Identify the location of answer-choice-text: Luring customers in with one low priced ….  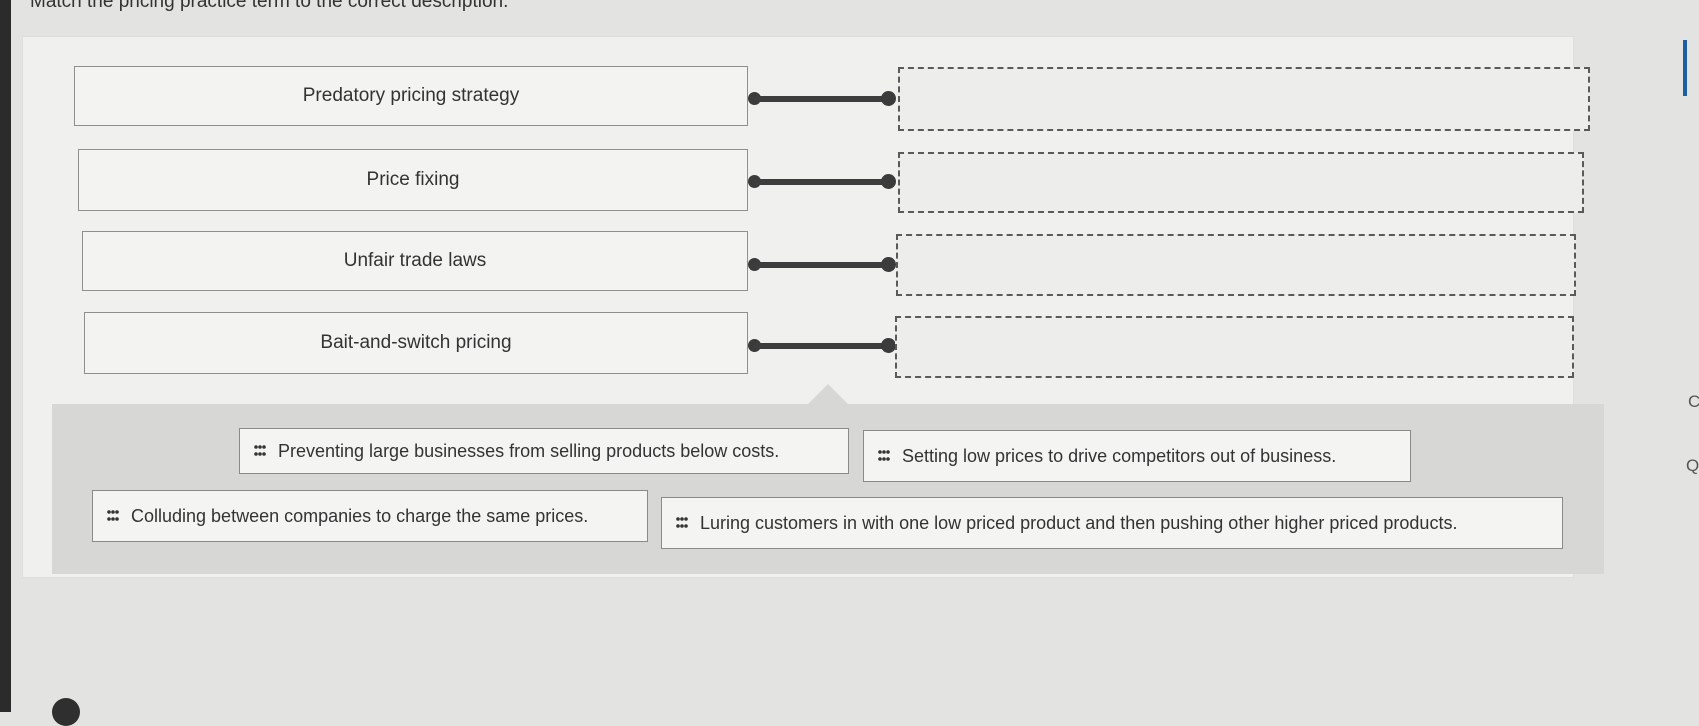
(1079, 522).